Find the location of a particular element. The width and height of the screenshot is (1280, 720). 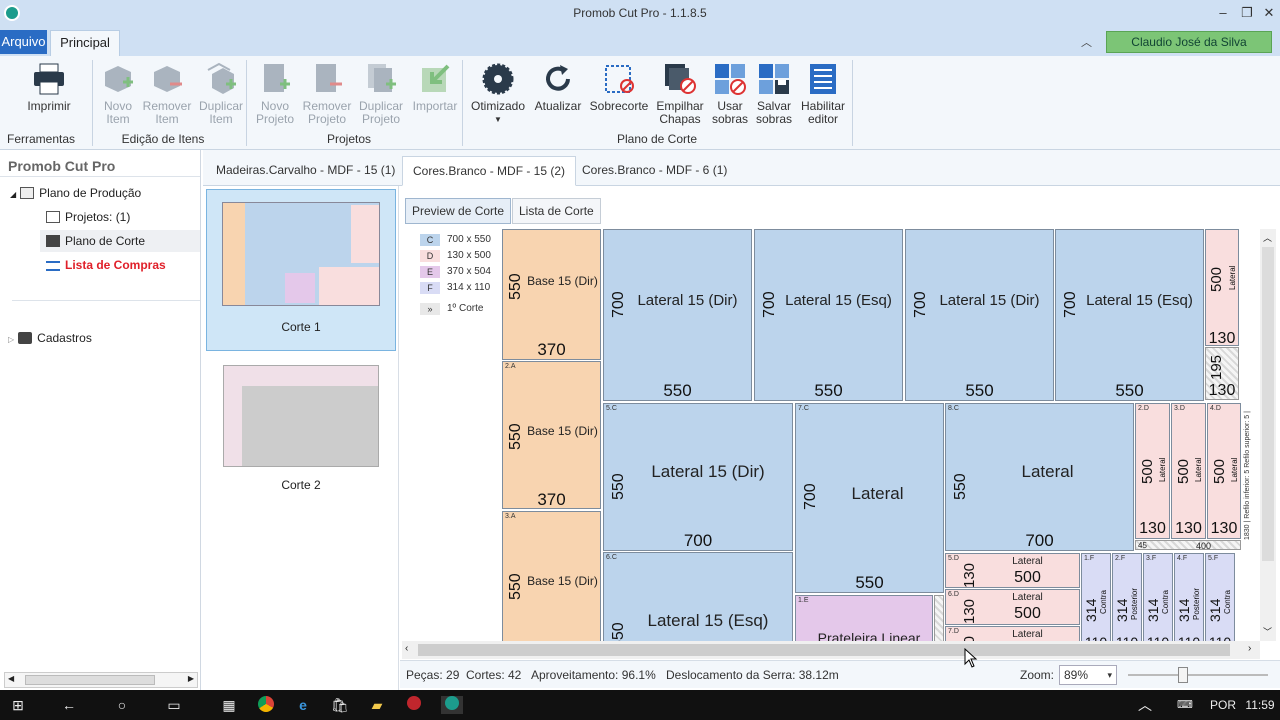

imprimir-button: Imprimir is located at coordinates (49, 87).